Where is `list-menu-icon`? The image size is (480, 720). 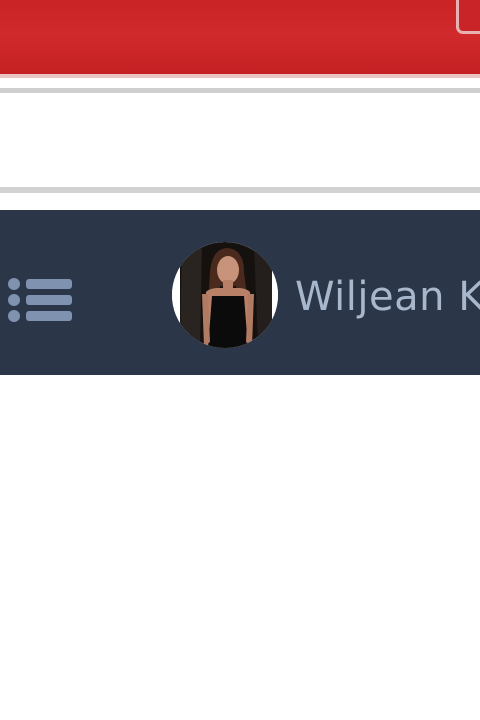
list-menu-icon is located at coordinates (39, 300).